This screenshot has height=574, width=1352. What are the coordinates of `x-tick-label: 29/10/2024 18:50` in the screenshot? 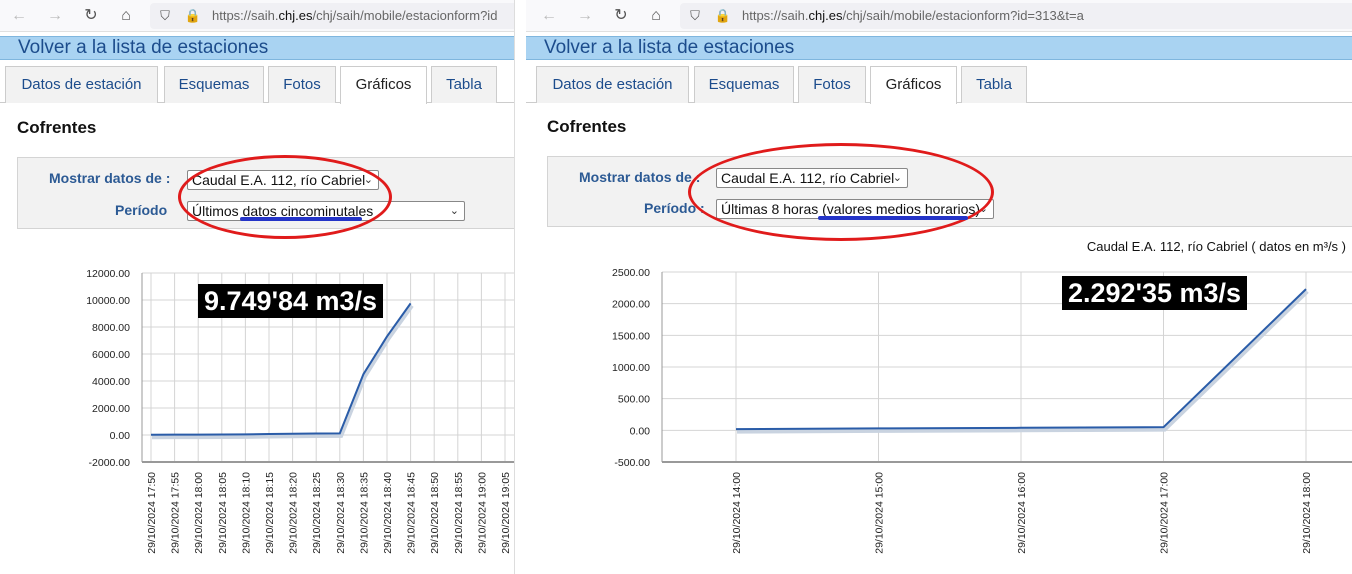 It's located at (435, 513).